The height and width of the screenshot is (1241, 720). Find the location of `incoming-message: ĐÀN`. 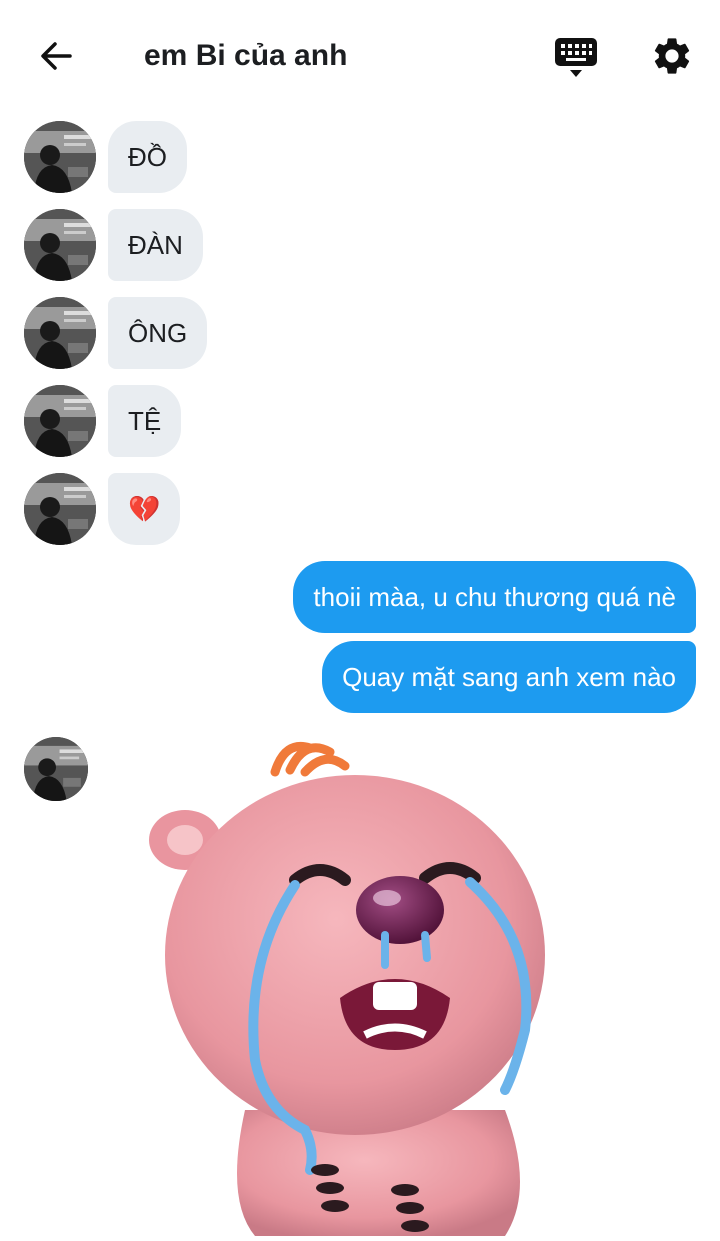

incoming-message: ĐÀN is located at coordinates (155, 245).